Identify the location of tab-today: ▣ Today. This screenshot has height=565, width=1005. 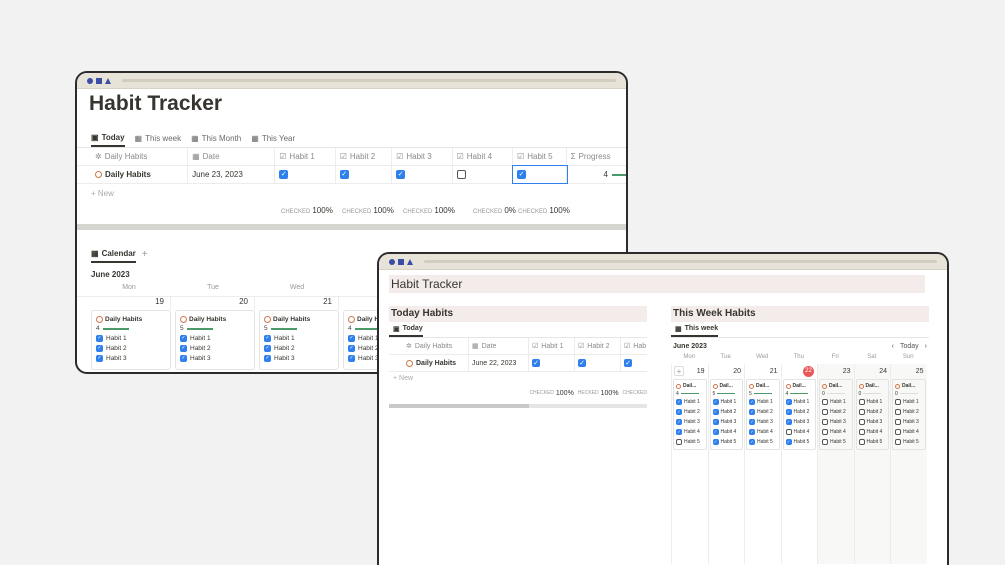
(108, 138).